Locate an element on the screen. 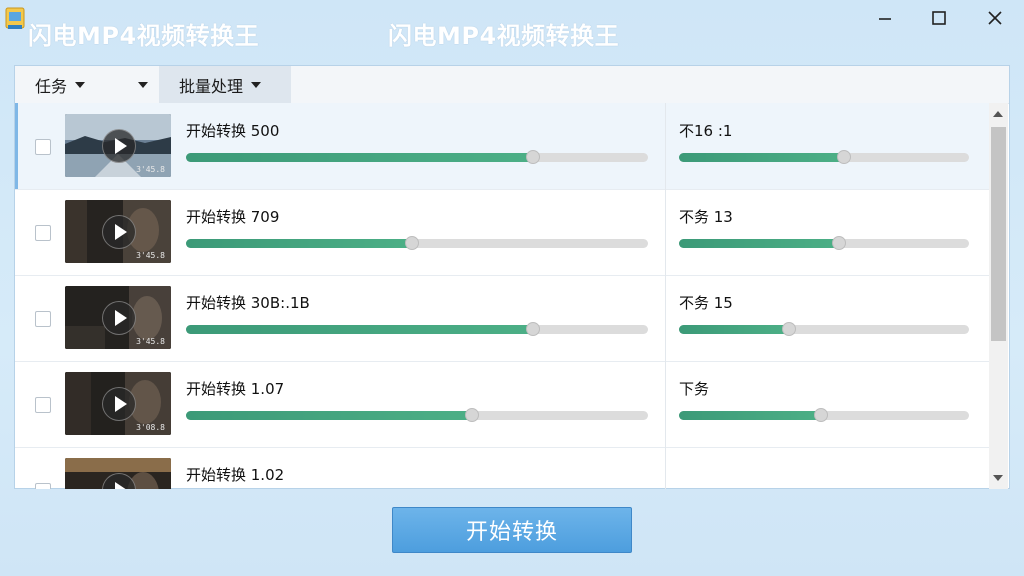  task-name: 开始转换 500 is located at coordinates (233, 131).